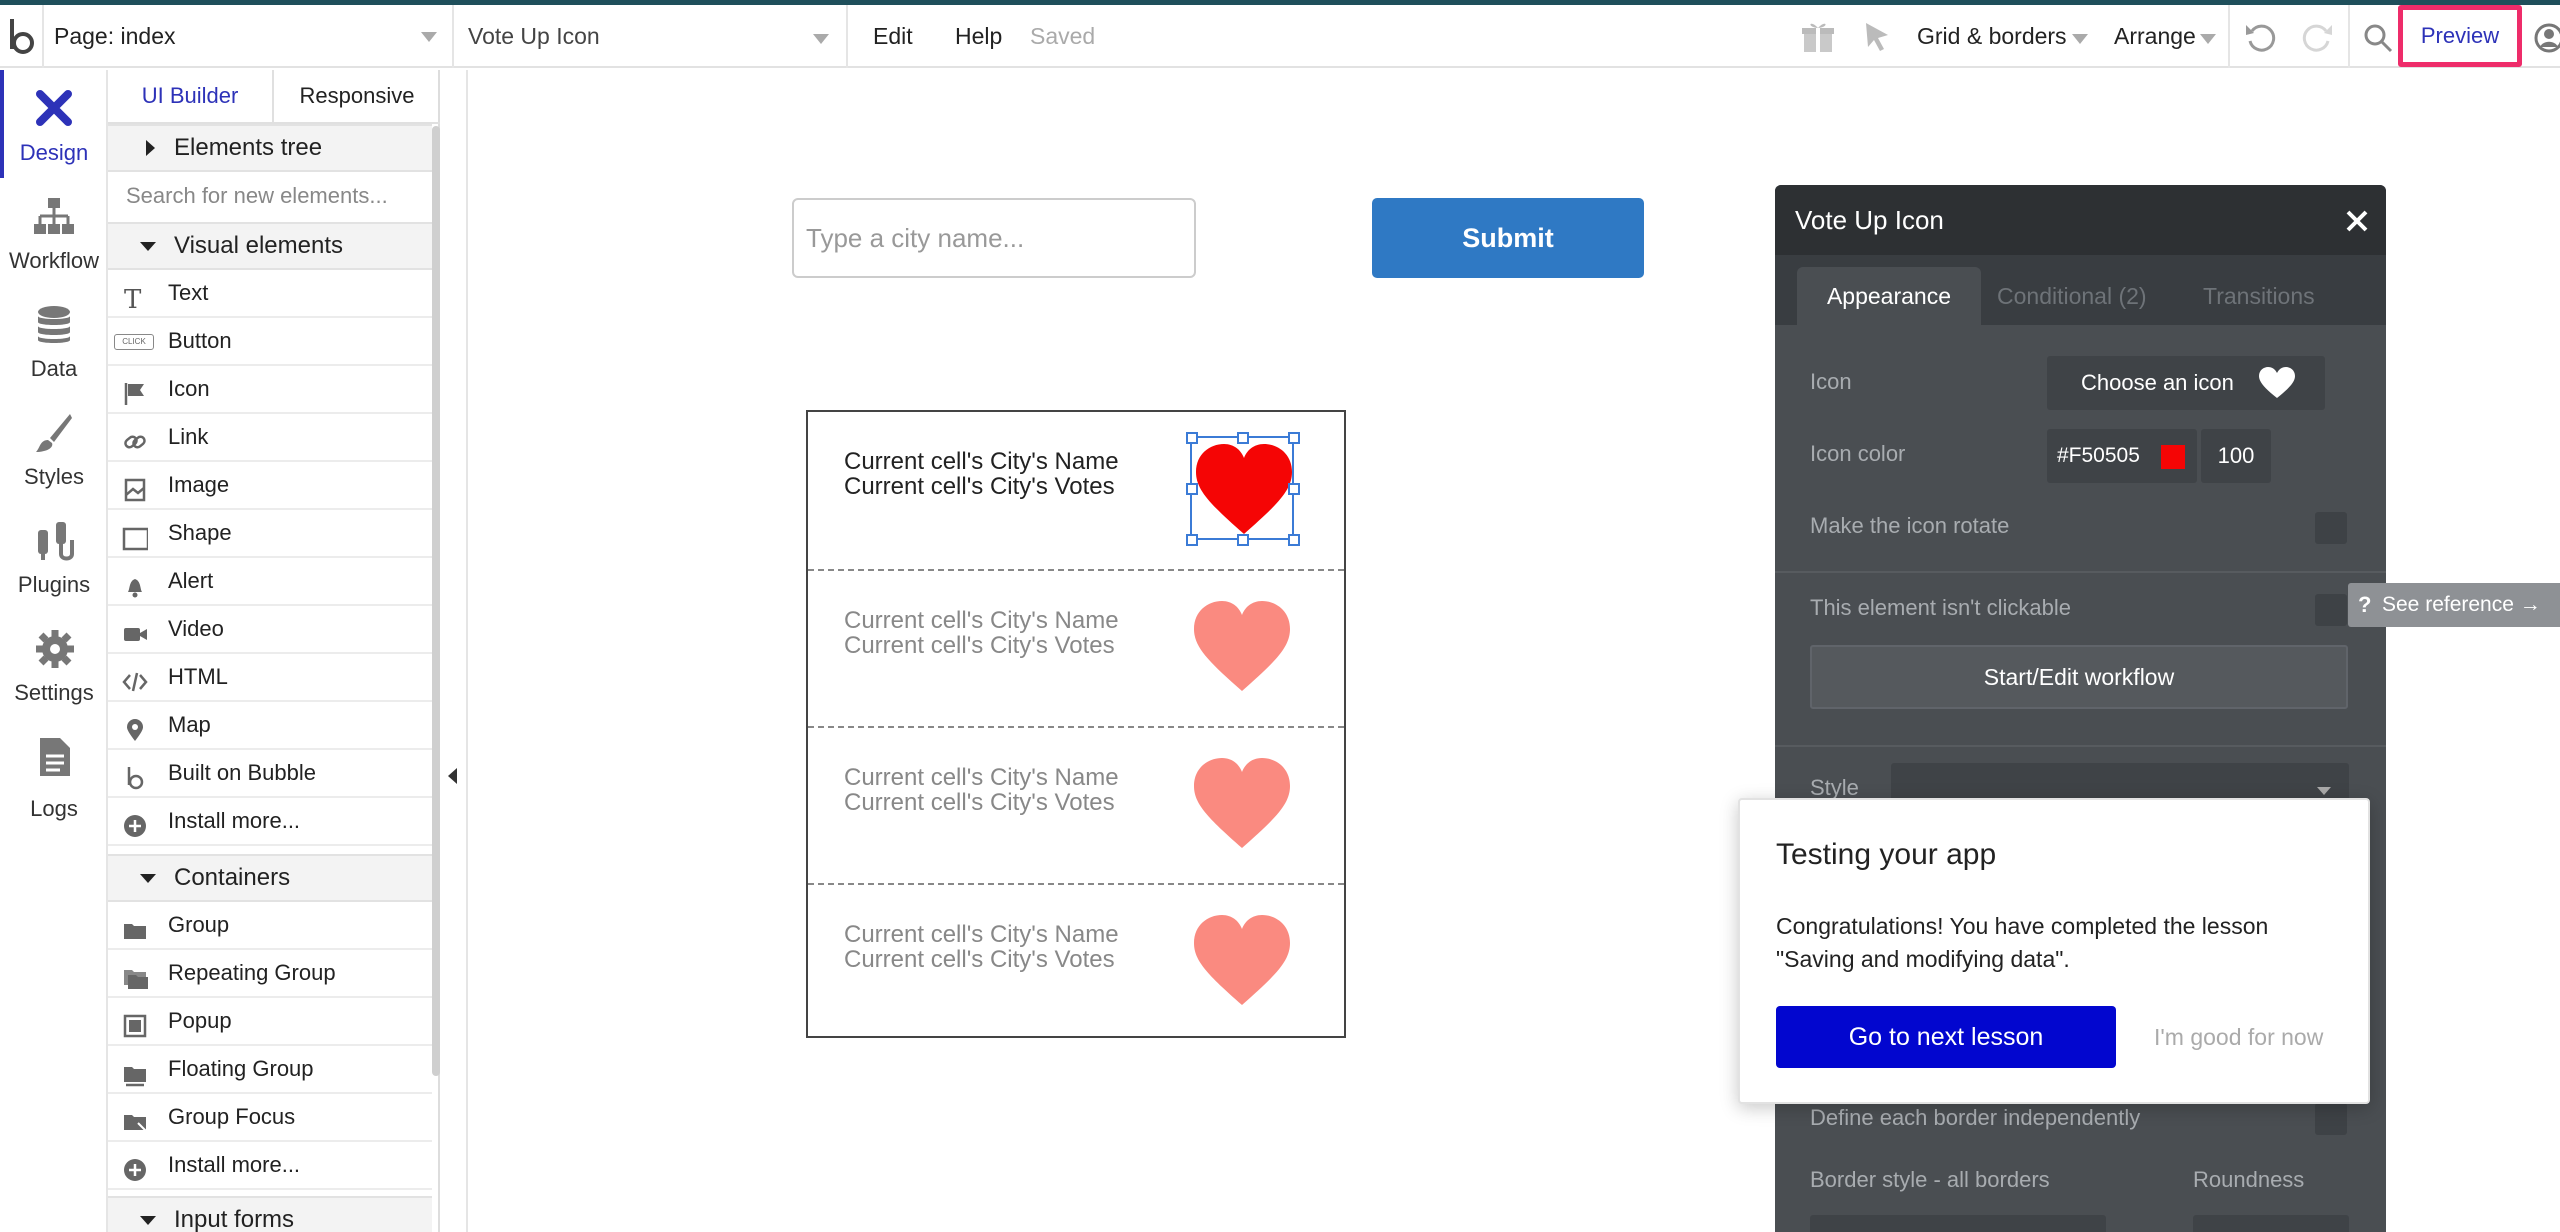 The width and height of the screenshot is (2560, 1232). I want to click on input-forms-header: Input forms, so click(270, 1214).